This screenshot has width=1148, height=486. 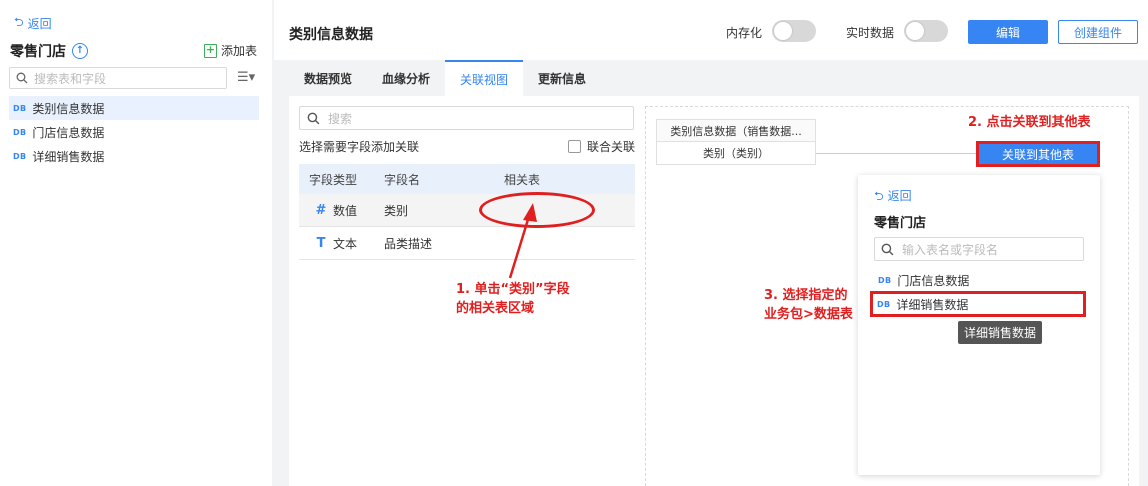 What do you see at coordinates (932, 304) in the screenshot?
I see `popover-item-label: 详细销售数据` at bounding box center [932, 304].